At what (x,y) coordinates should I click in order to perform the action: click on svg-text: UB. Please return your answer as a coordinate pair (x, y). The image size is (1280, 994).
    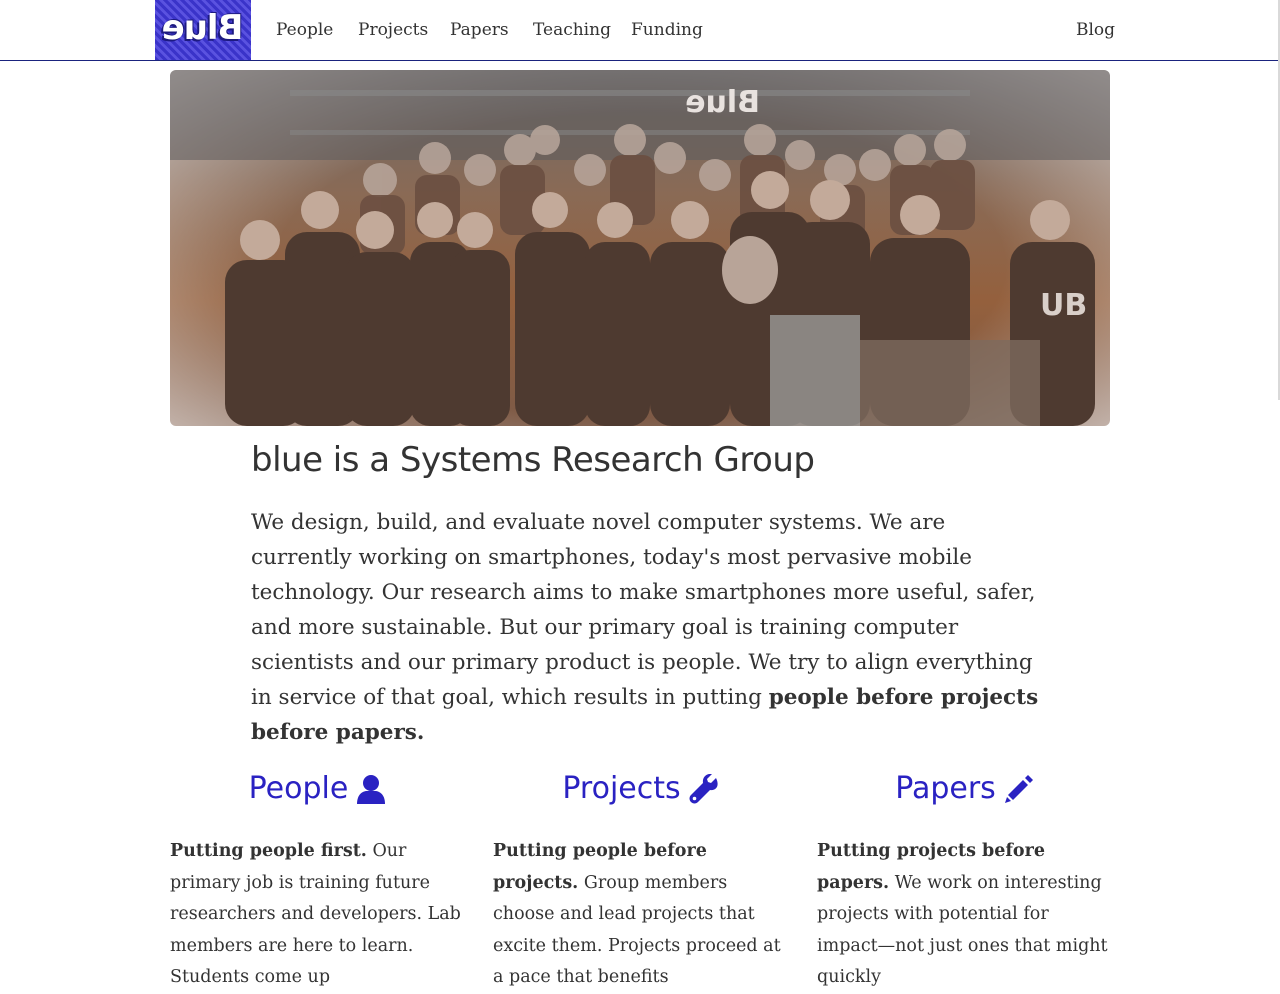
    Looking at the image, I should click on (1063, 305).